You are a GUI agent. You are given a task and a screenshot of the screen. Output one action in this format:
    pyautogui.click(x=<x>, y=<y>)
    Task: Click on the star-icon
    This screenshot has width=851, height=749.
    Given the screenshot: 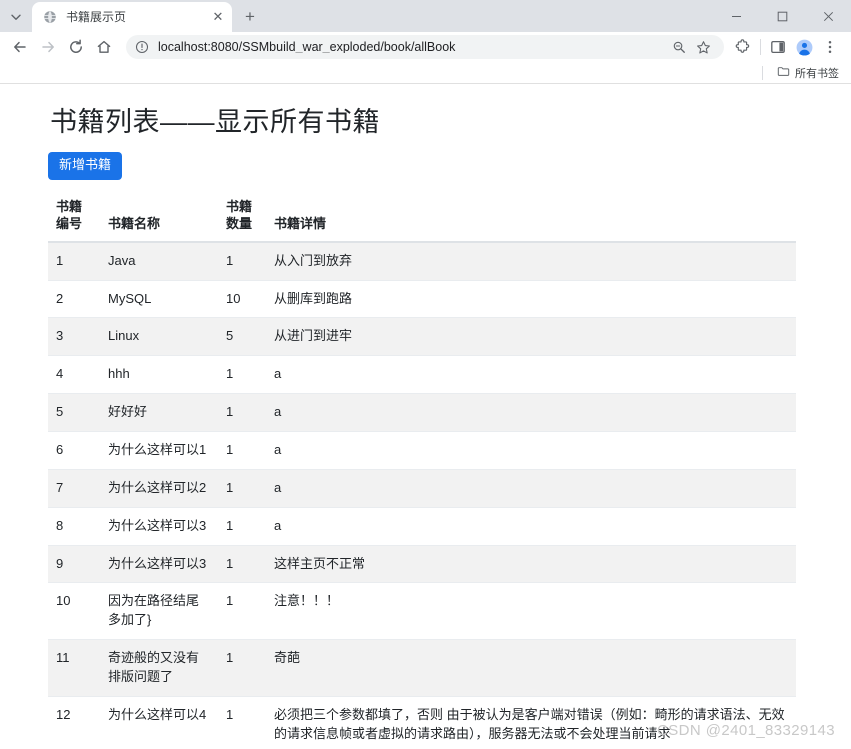 What is the action you would take?
    pyautogui.click(x=703, y=47)
    